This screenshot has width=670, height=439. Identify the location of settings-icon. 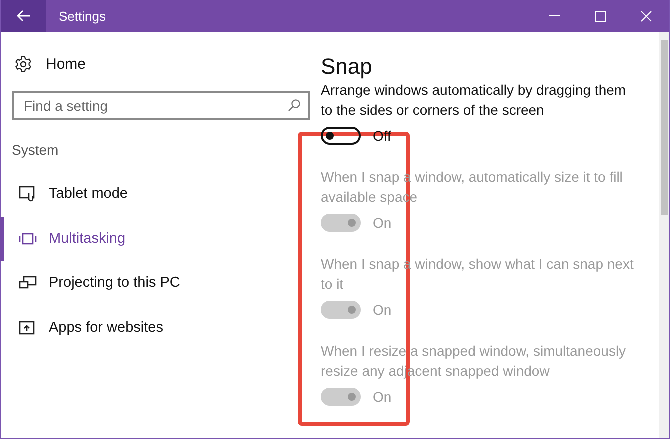
(23, 64).